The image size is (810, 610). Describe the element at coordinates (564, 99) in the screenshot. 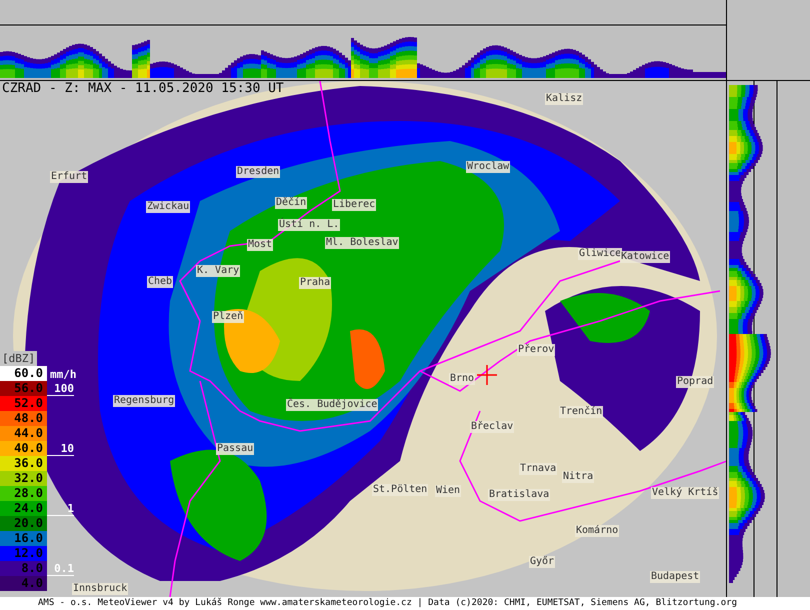

I see `city-label: Kalisz` at that location.